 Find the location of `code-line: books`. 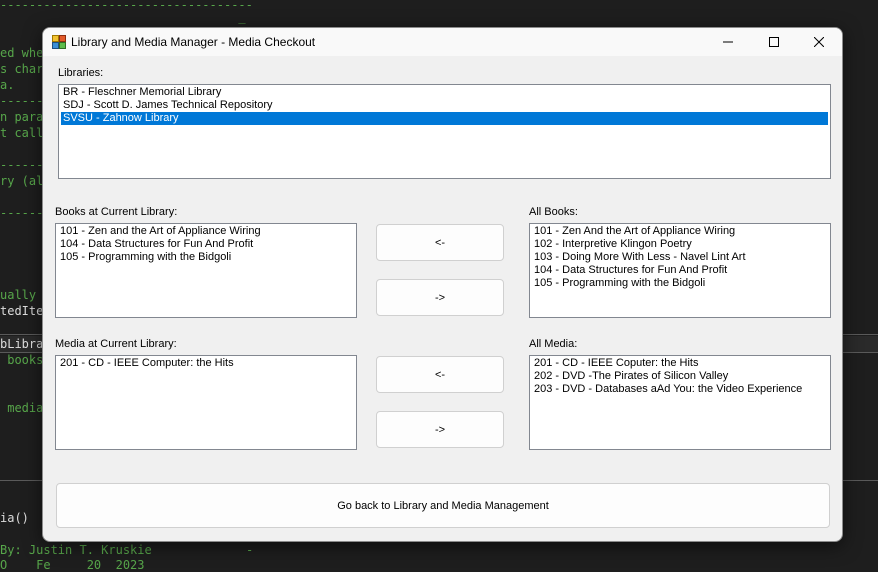

code-line: books is located at coordinates (22, 360).